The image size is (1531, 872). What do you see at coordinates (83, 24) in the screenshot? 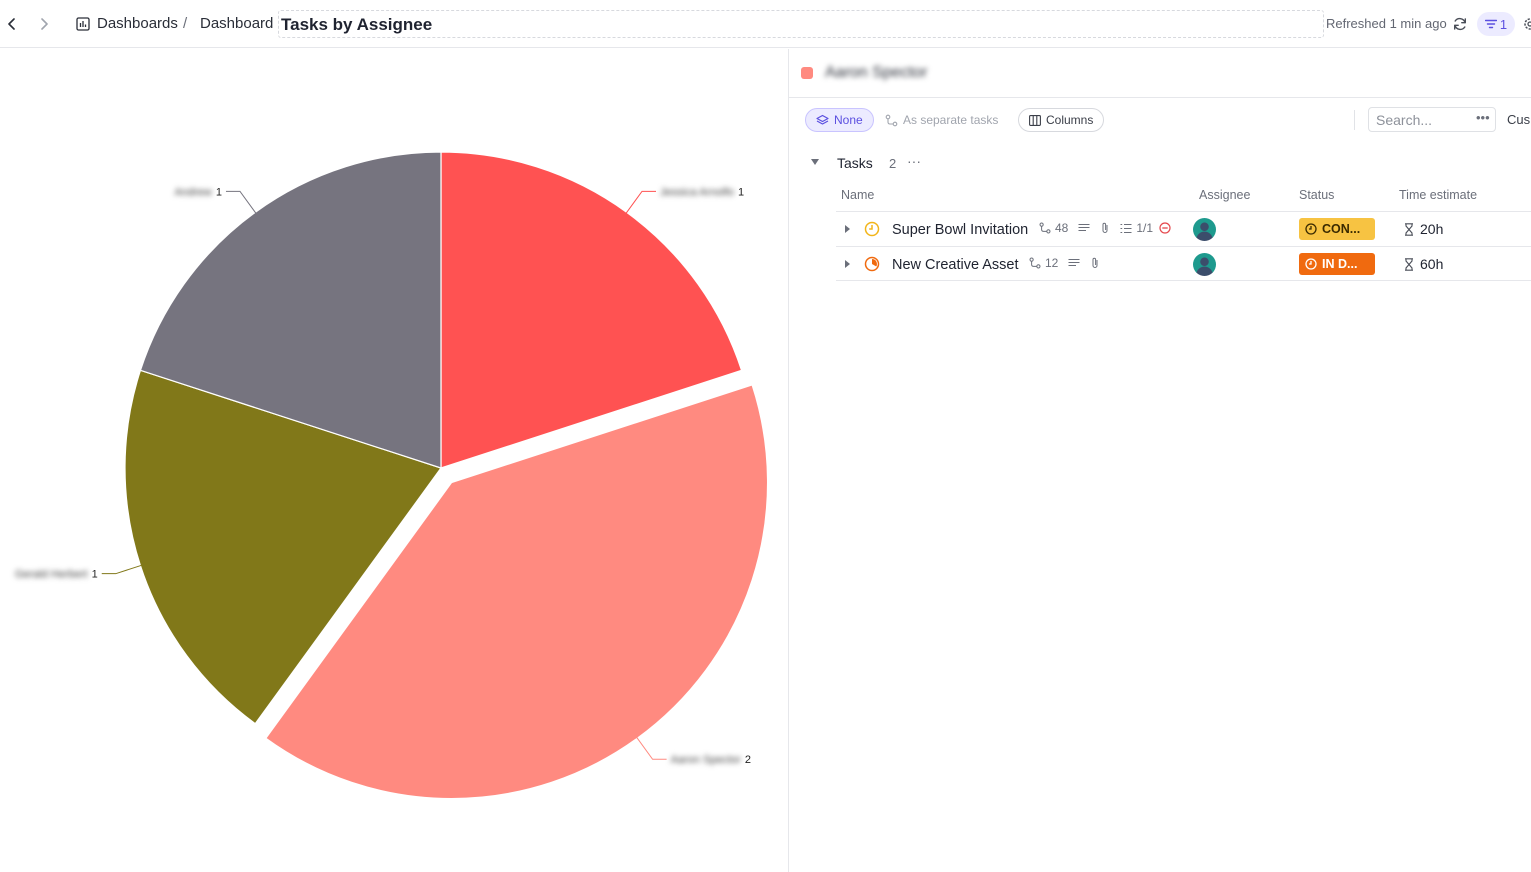
I see `dashboard-icon` at bounding box center [83, 24].